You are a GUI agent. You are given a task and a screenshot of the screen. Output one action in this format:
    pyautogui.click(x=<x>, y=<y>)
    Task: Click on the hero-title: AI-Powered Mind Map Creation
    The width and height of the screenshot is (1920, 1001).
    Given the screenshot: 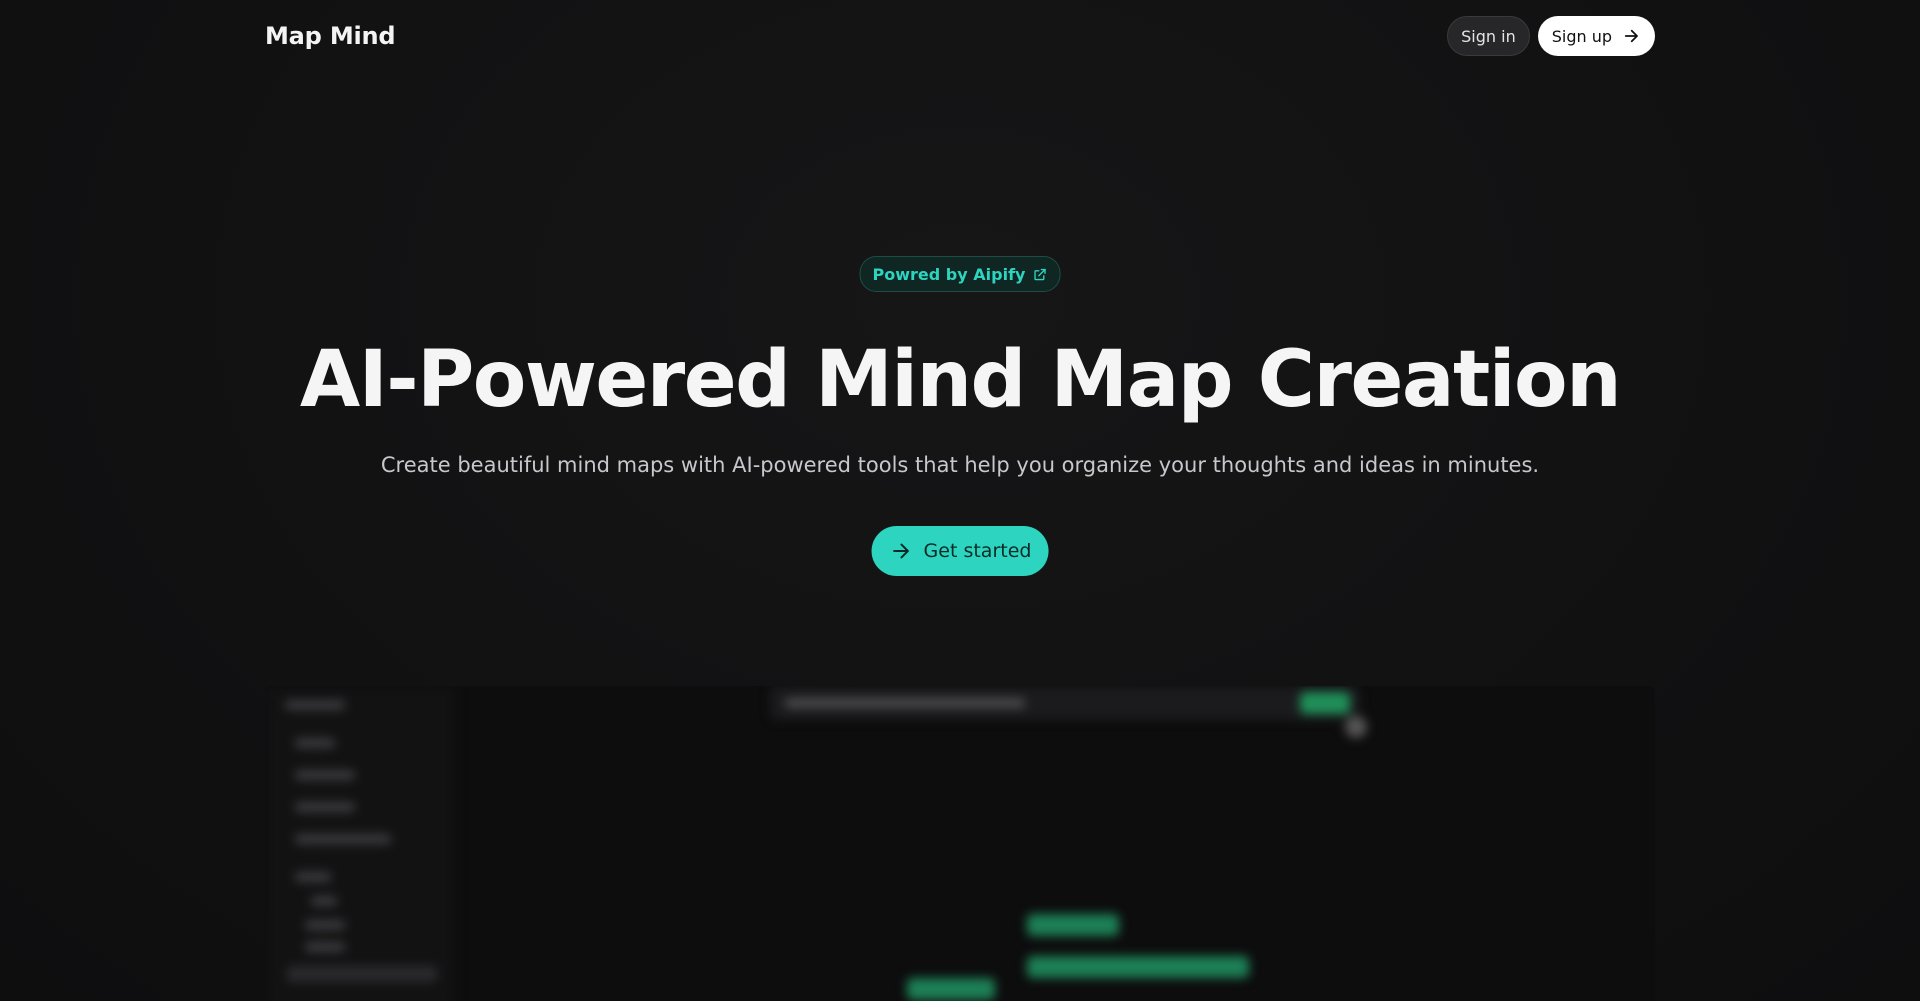 What is the action you would take?
    pyautogui.click(x=960, y=380)
    